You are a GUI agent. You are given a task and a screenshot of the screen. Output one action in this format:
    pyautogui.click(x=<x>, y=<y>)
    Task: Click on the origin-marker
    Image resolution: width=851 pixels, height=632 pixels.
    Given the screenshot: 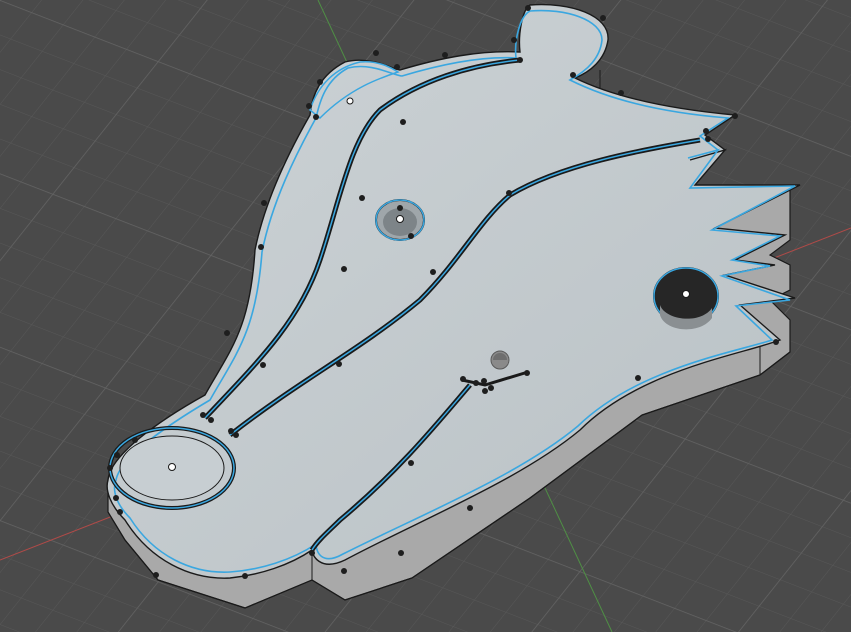 What is the action you would take?
    pyautogui.click(x=500, y=360)
    